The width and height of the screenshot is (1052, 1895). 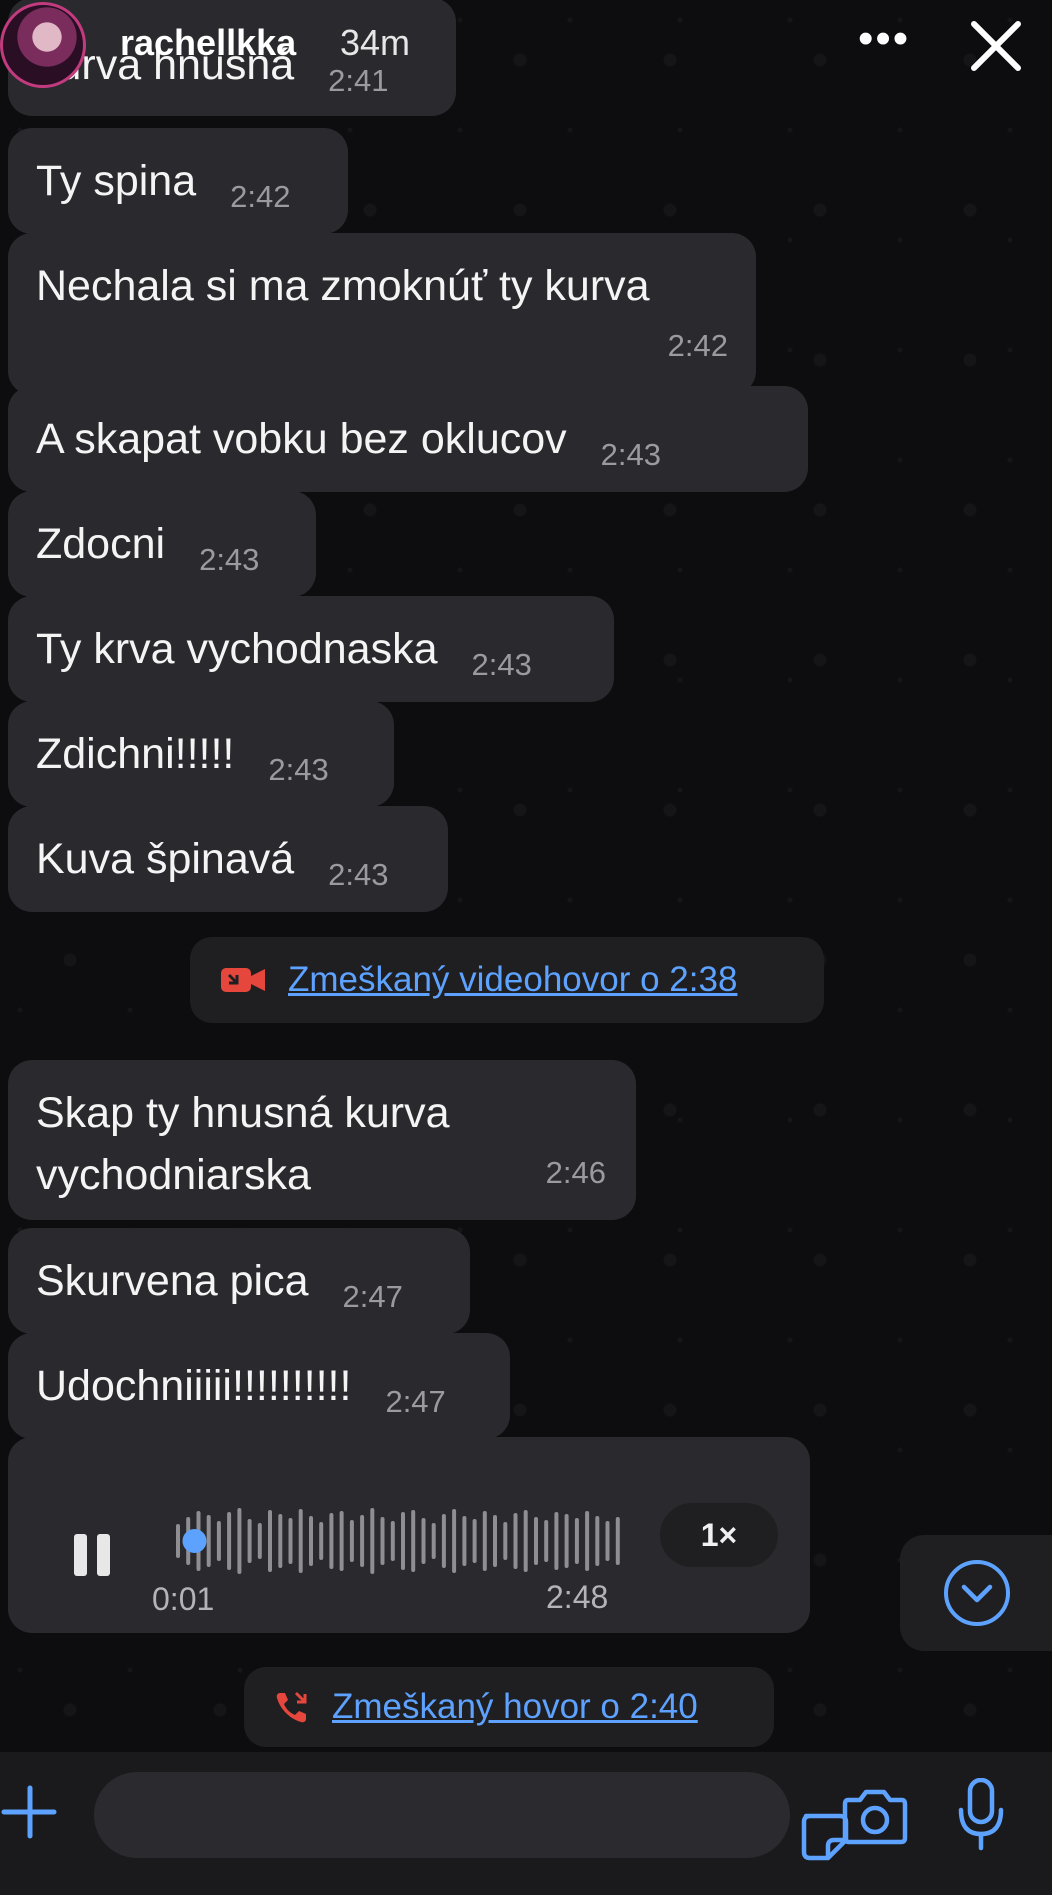 What do you see at coordinates (301, 439) in the screenshot?
I see `message-text: A skapat vobku bez oklucov` at bounding box center [301, 439].